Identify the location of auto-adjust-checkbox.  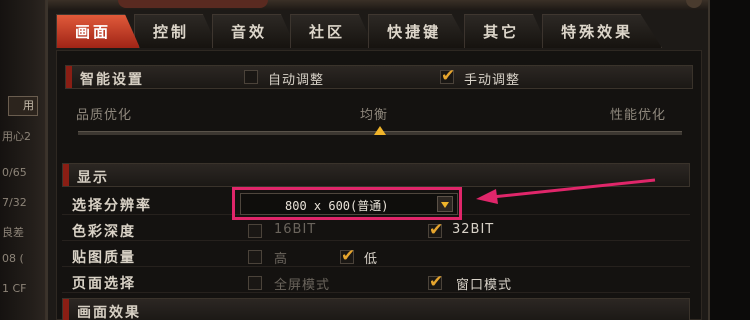
(251, 77).